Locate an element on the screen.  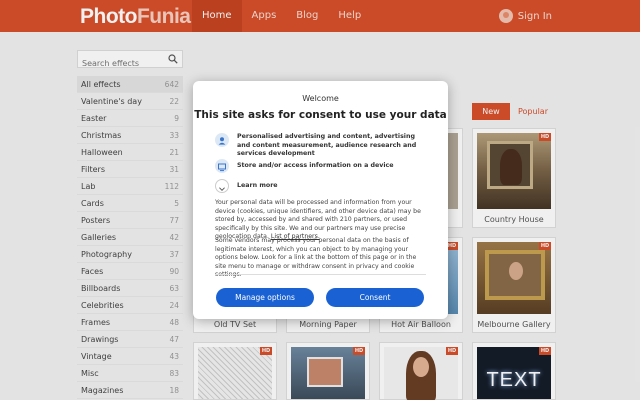
learn-more-label: Learn more is located at coordinates (257, 185).